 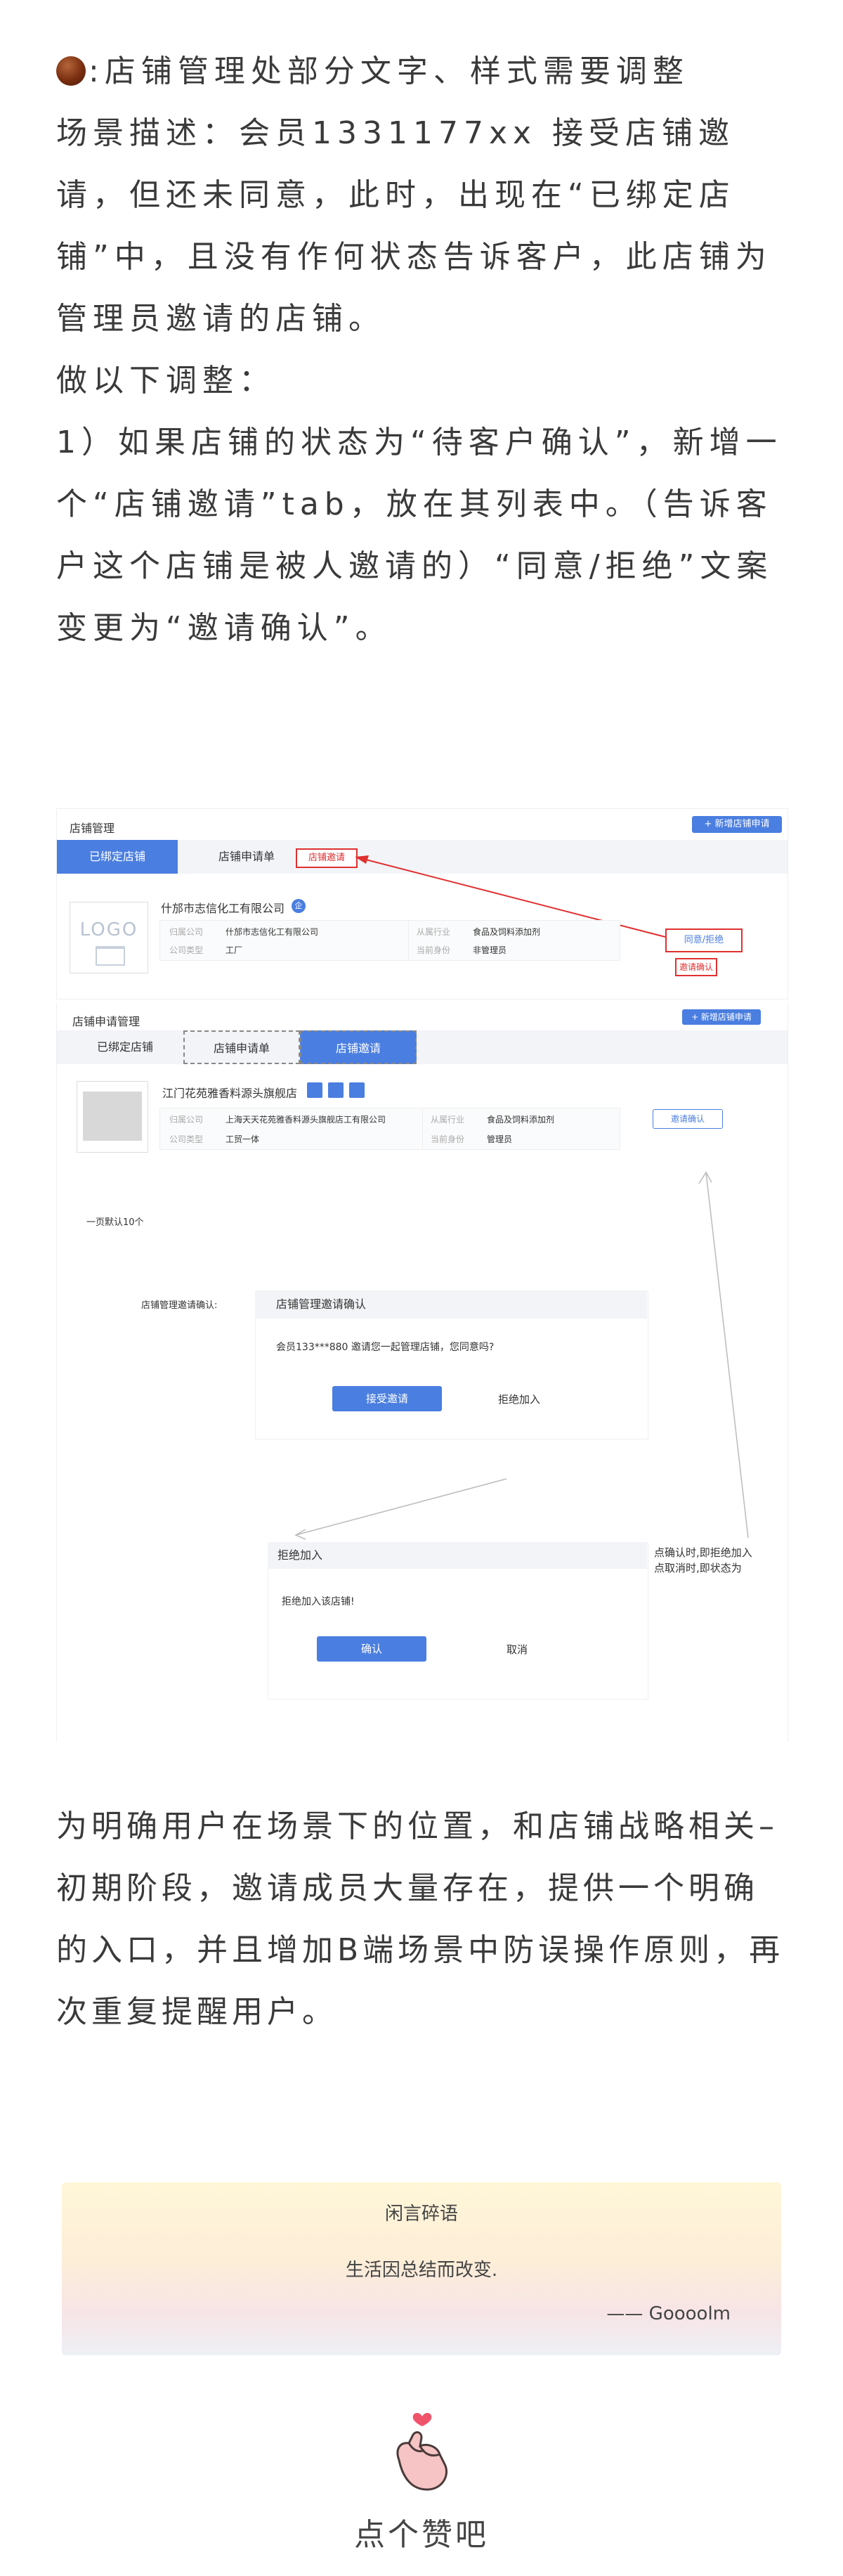 I want to click on logo-text: LOGO, so click(x=108, y=930).